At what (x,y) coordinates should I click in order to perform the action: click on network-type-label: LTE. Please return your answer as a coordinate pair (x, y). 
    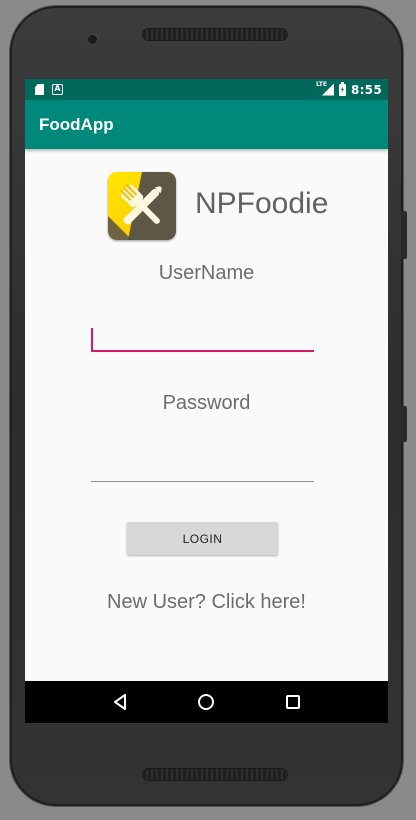
    Looking at the image, I should click on (321, 84).